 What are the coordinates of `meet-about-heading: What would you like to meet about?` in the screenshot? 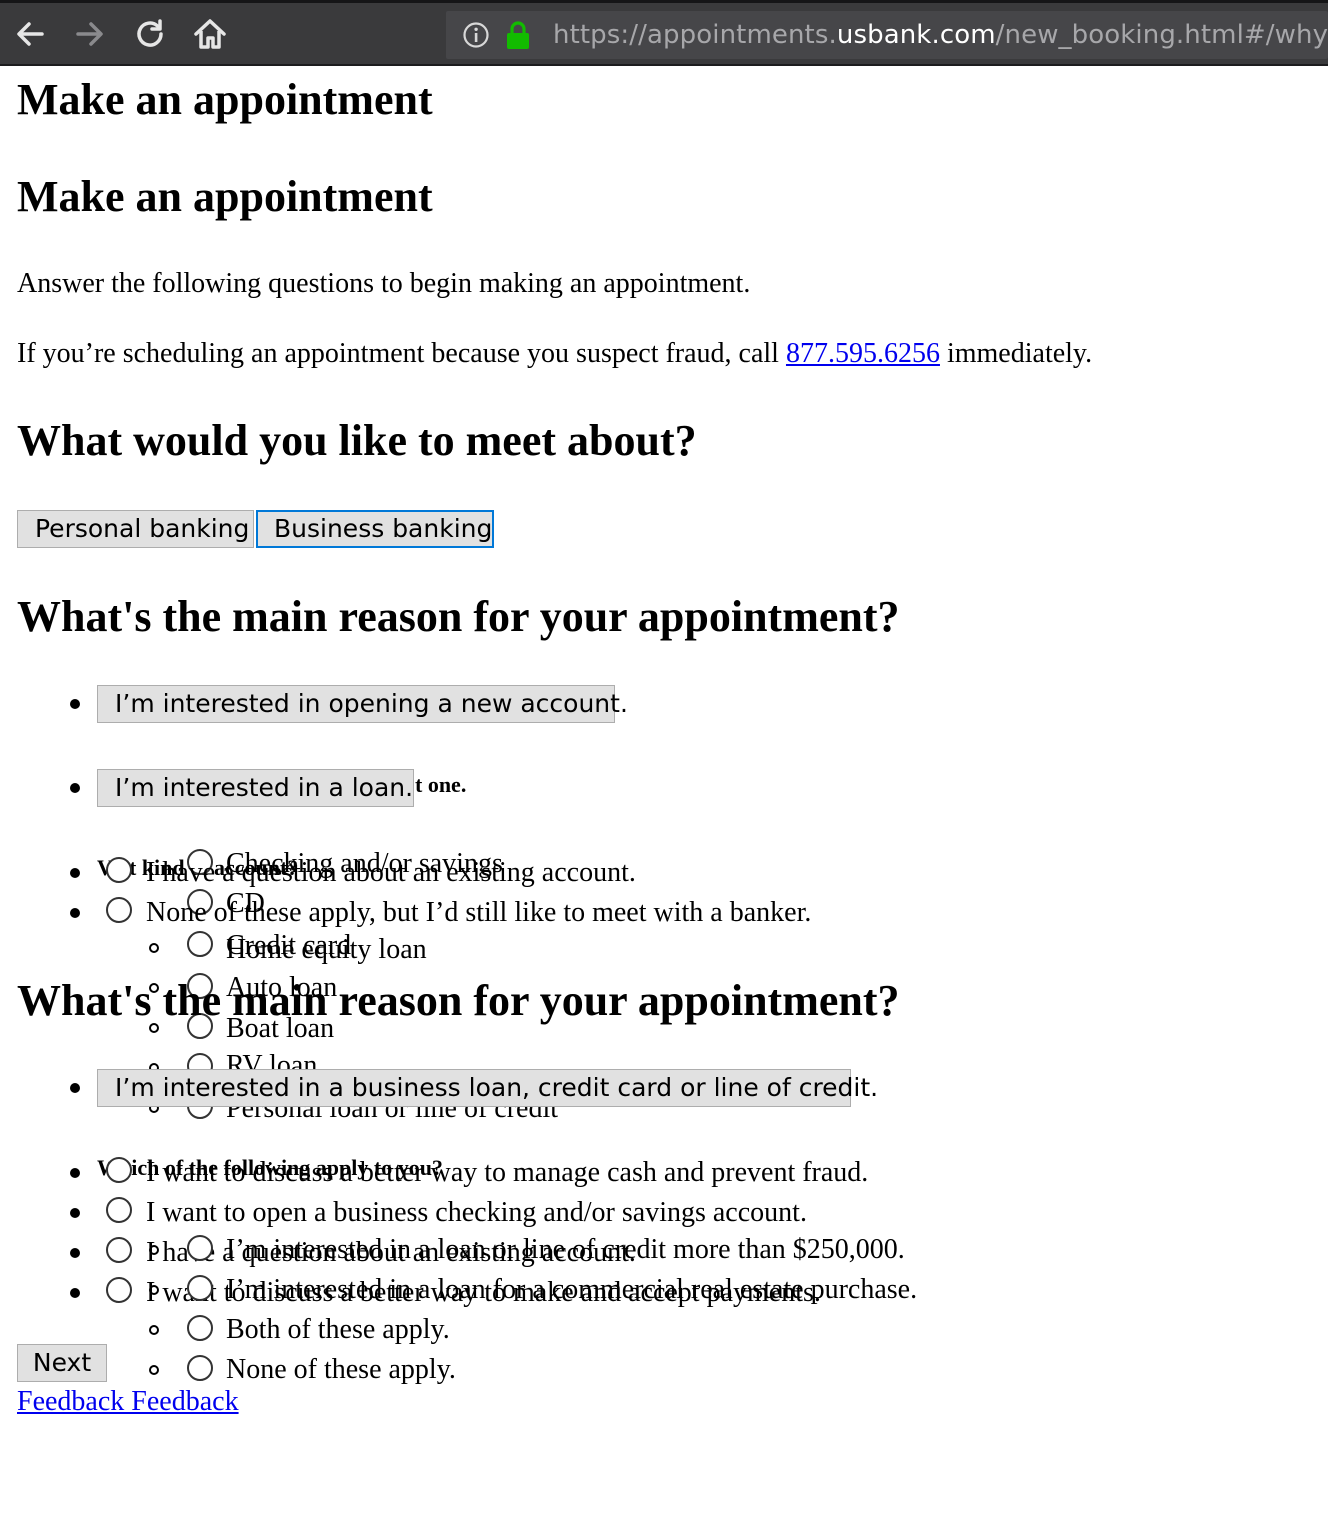 It's located at (357, 440).